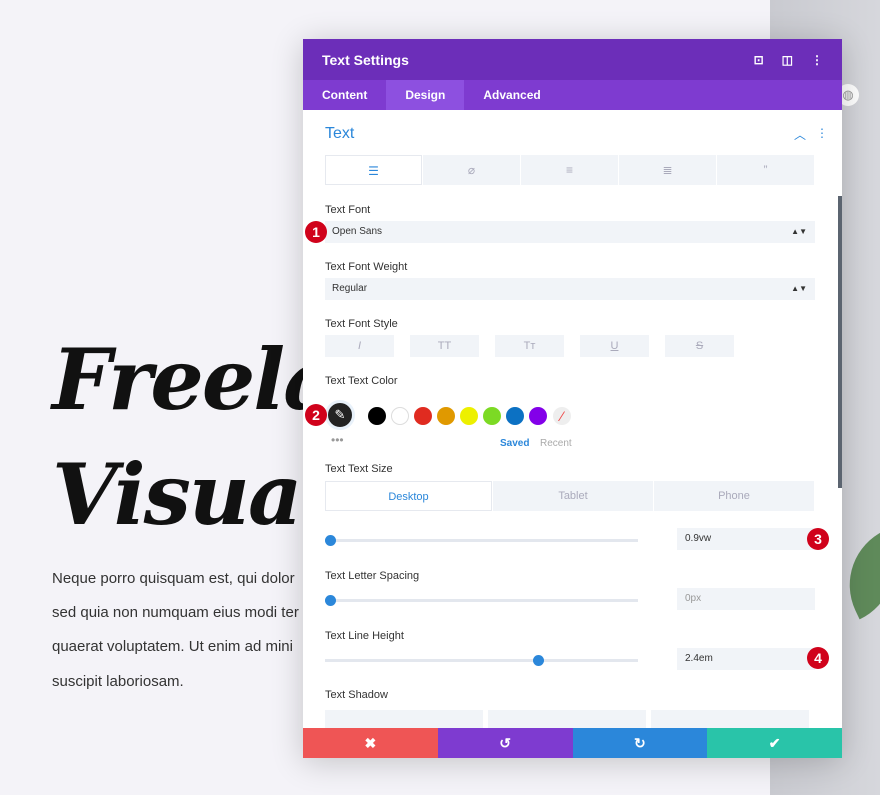 This screenshot has height=795, width=880. Describe the element at coordinates (408, 496) in the screenshot. I see `device-desktop-tab: Desktop` at that location.